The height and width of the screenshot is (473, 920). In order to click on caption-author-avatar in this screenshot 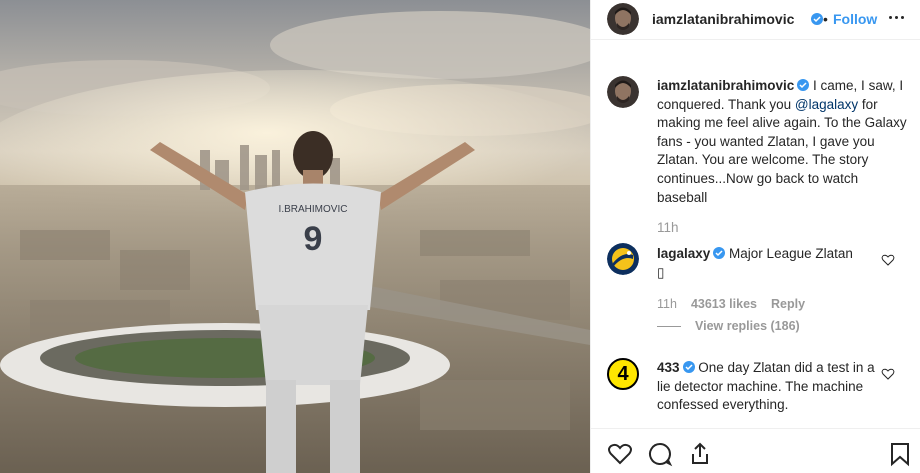, I will do `click(623, 92)`.